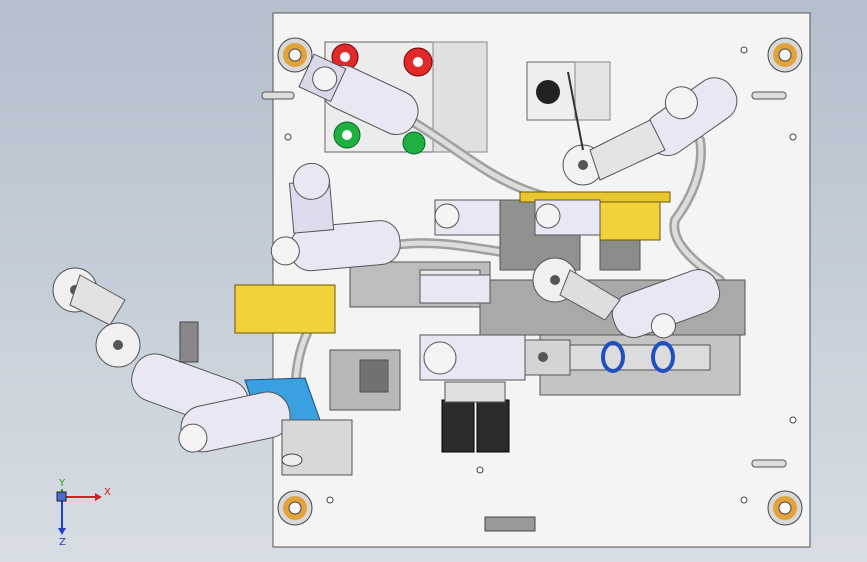 Image resolution: width=867 pixels, height=562 pixels. I want to click on coordinate-triad: X Y Z, so click(83, 513).